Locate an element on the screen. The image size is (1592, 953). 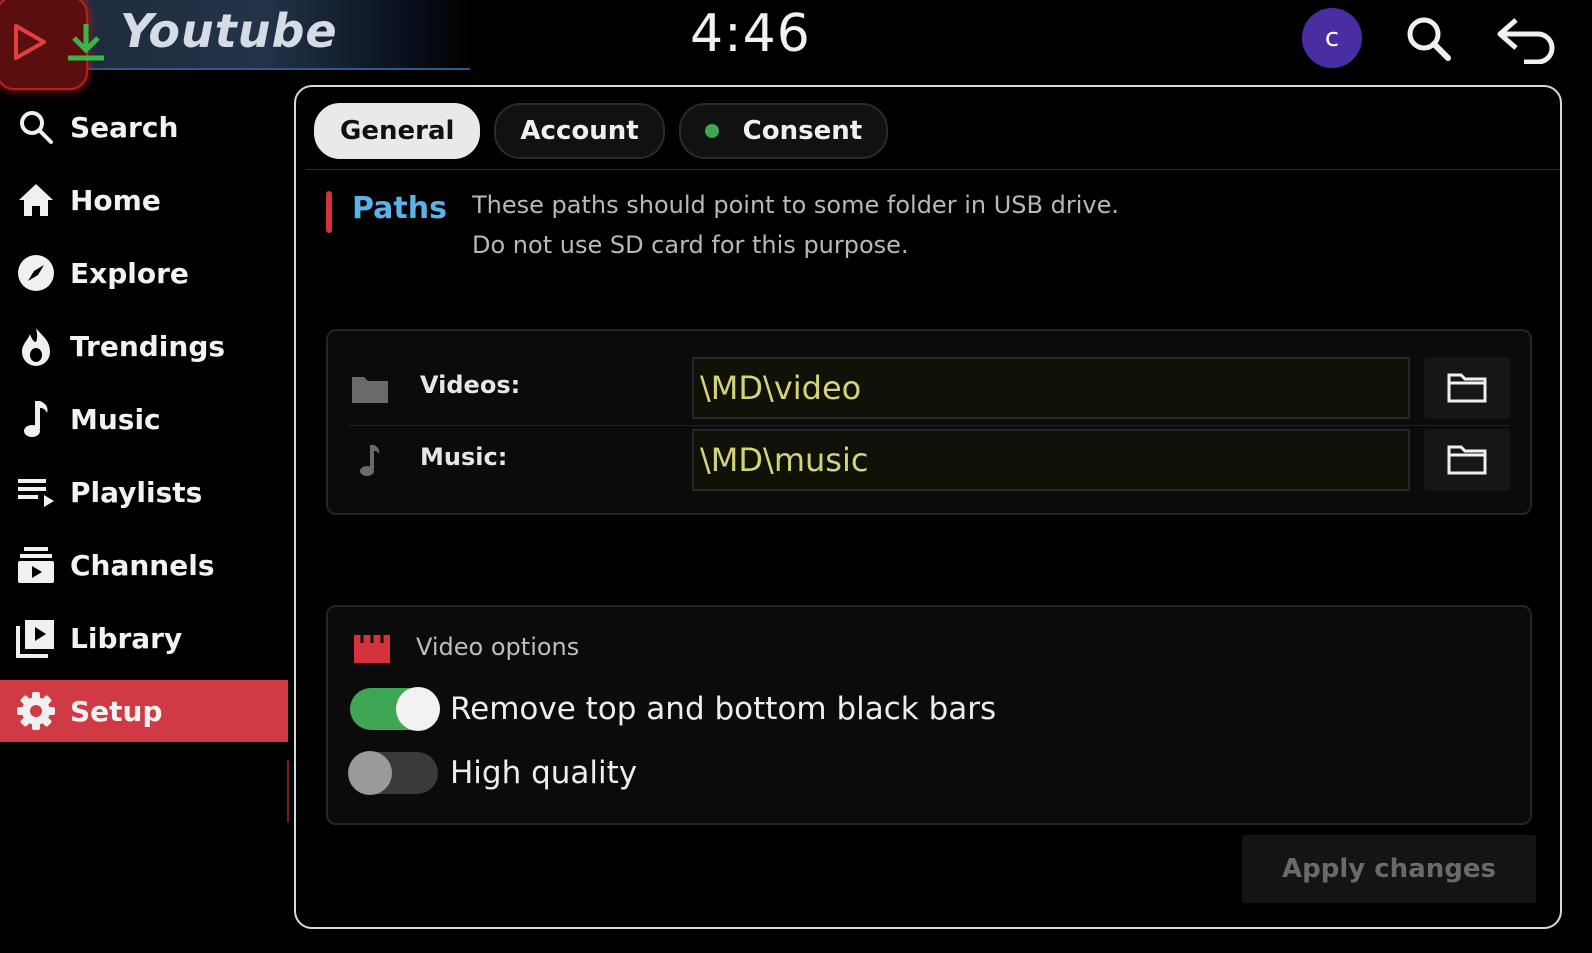
subscriptions-icon is located at coordinates (36, 565).